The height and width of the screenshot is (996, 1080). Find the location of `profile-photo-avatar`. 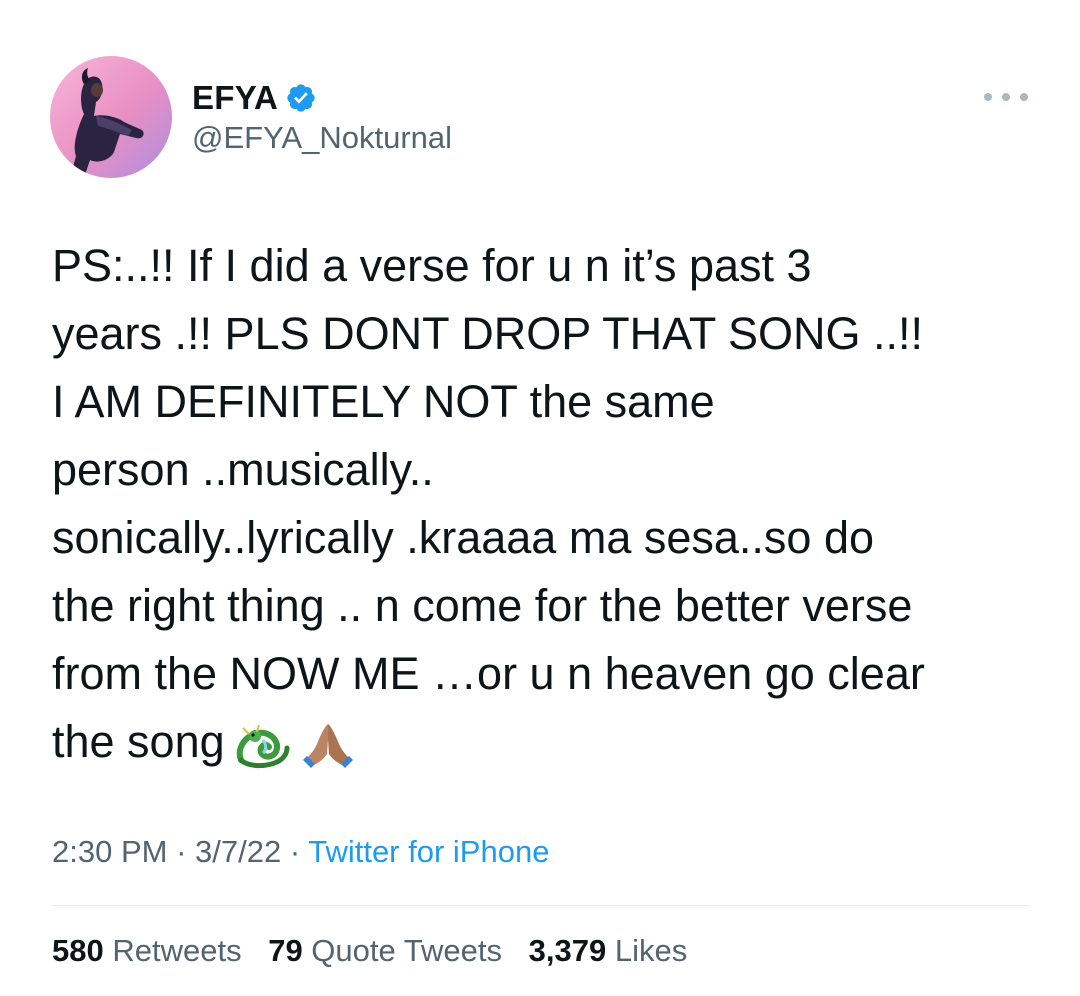

profile-photo-avatar is located at coordinates (111, 117).